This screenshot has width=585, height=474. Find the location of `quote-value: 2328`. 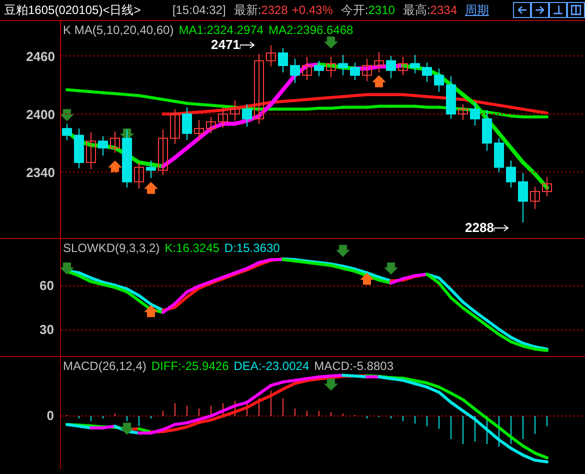

quote-value: 2328 is located at coordinates (274, 10).